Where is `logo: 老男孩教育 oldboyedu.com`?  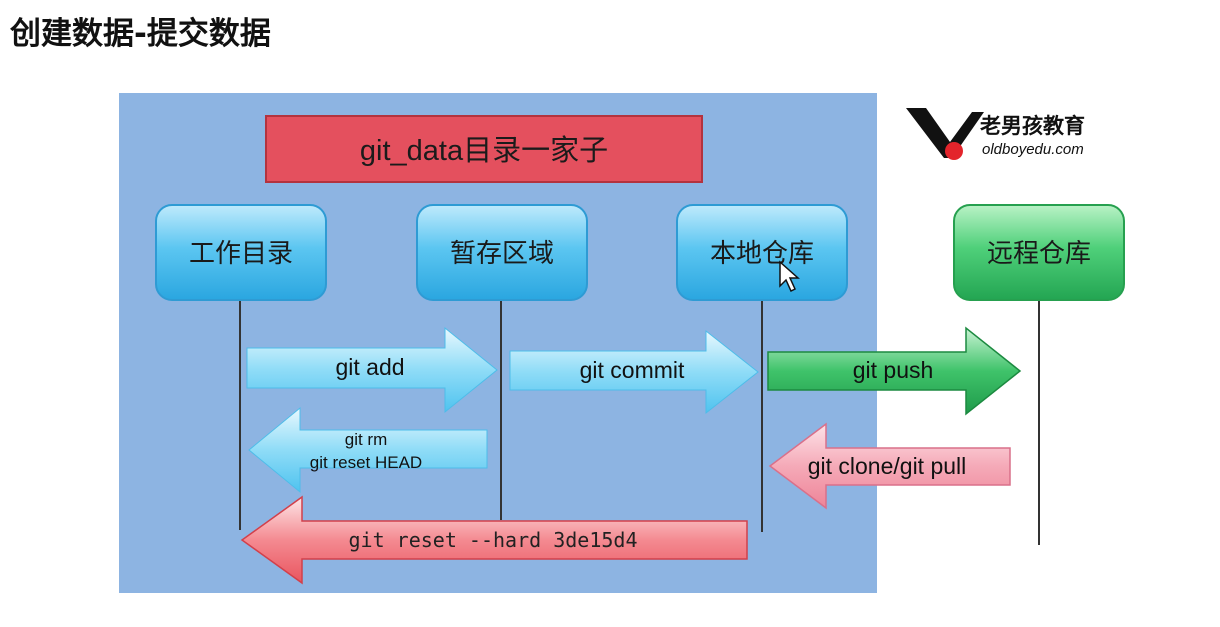 logo: 老男孩教育 oldboyedu.com is located at coordinates (995, 134).